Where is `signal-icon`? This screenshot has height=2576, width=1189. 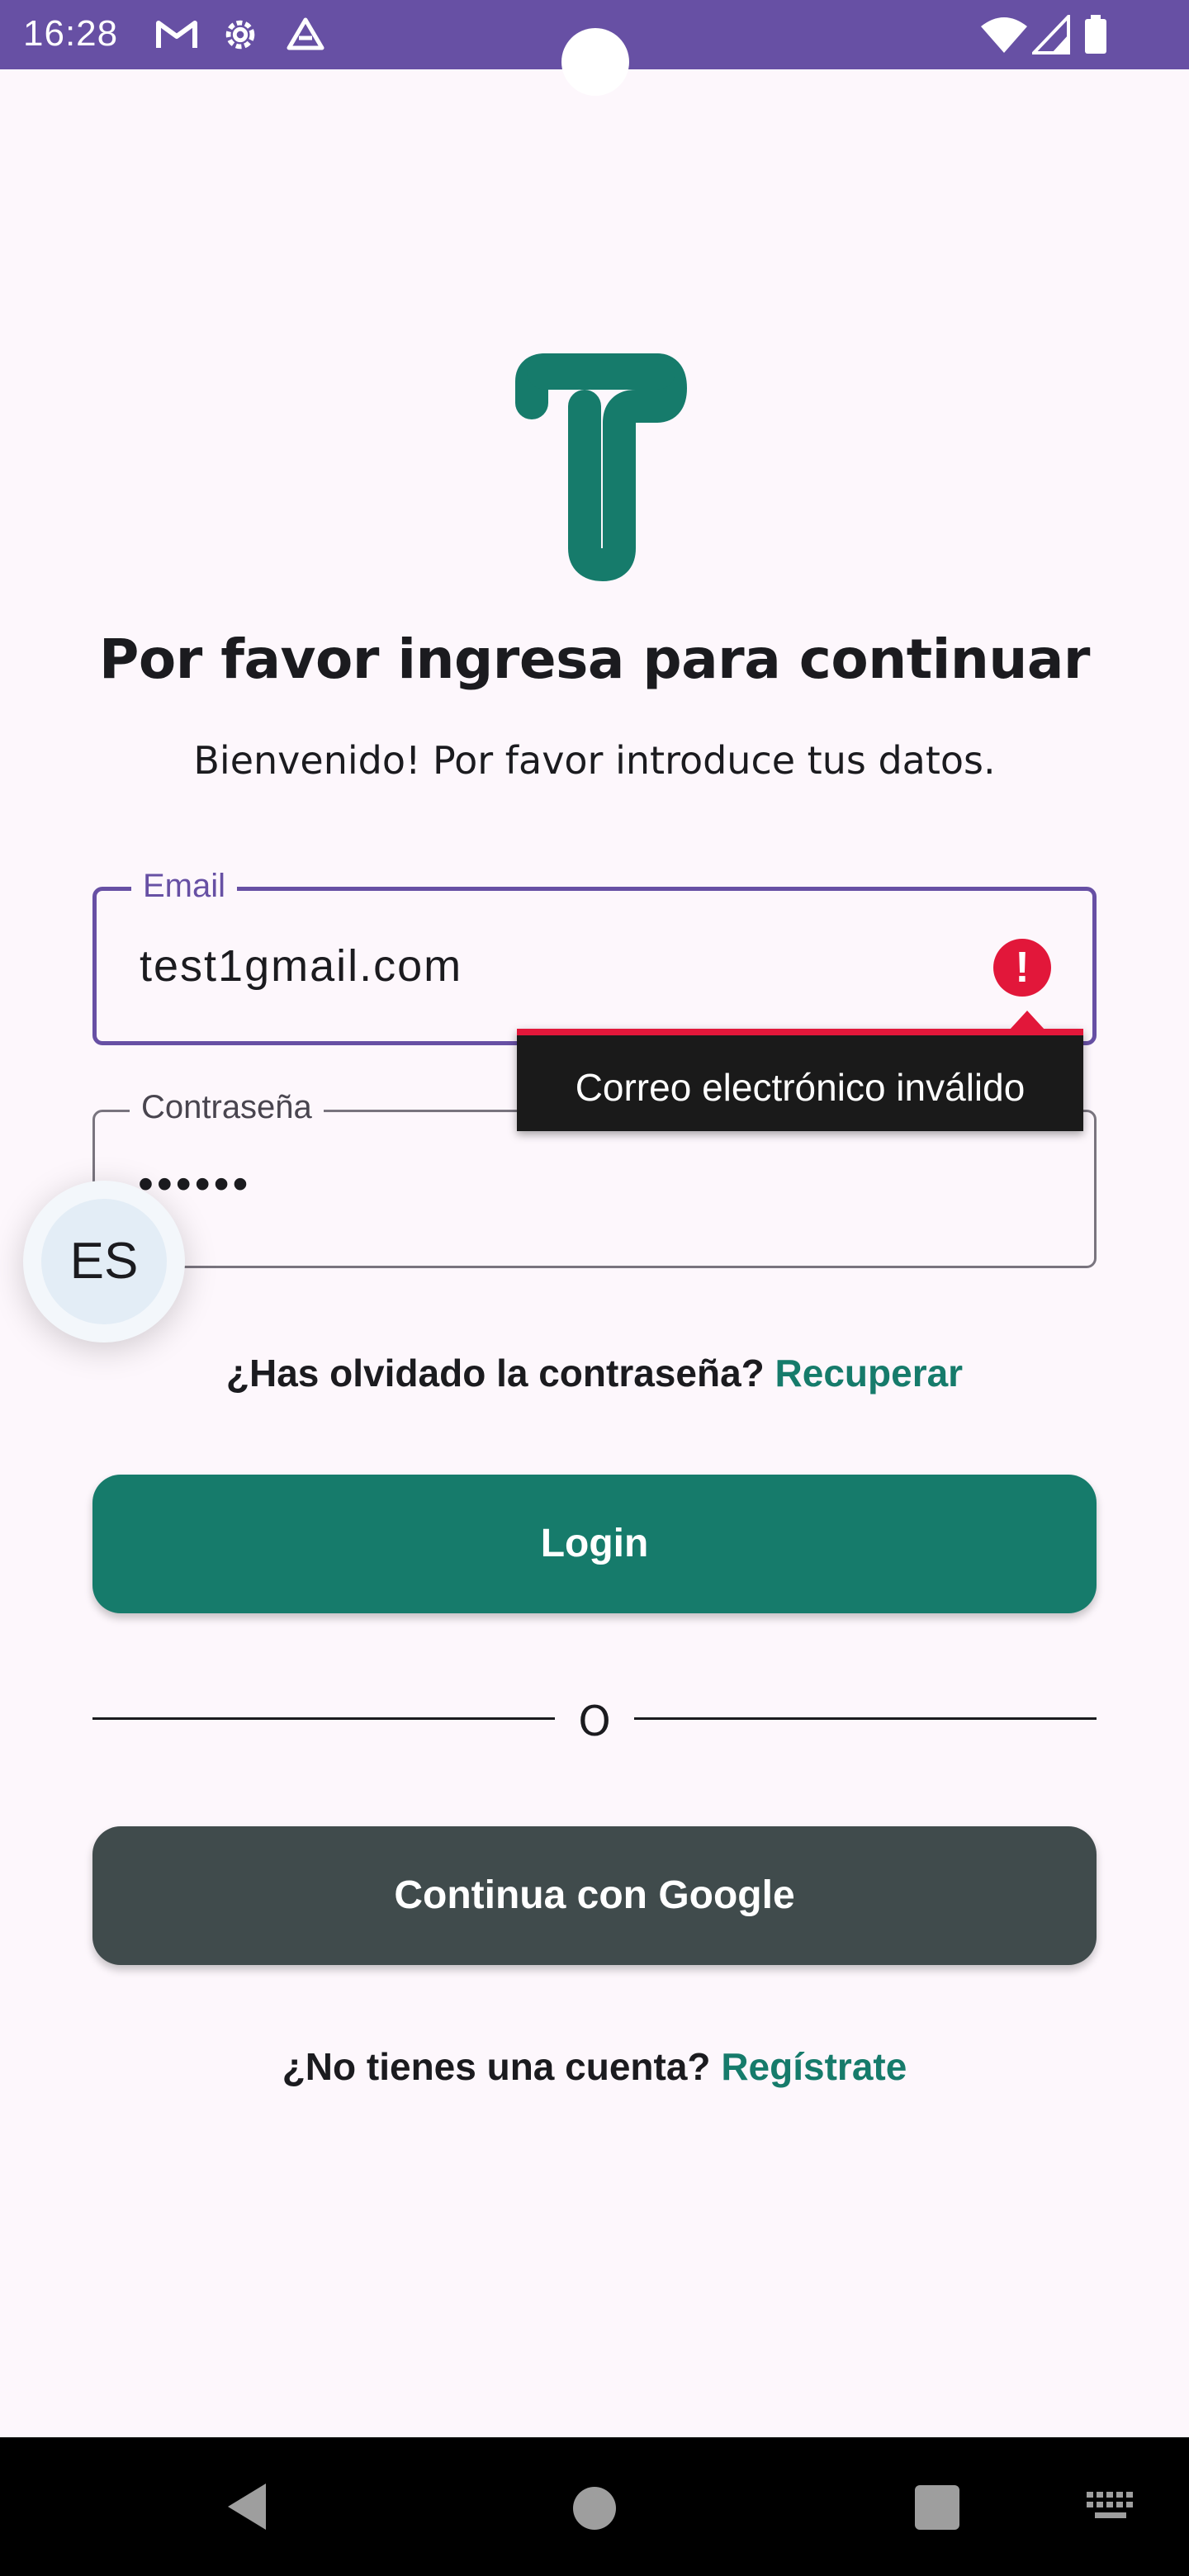 signal-icon is located at coordinates (1051, 34).